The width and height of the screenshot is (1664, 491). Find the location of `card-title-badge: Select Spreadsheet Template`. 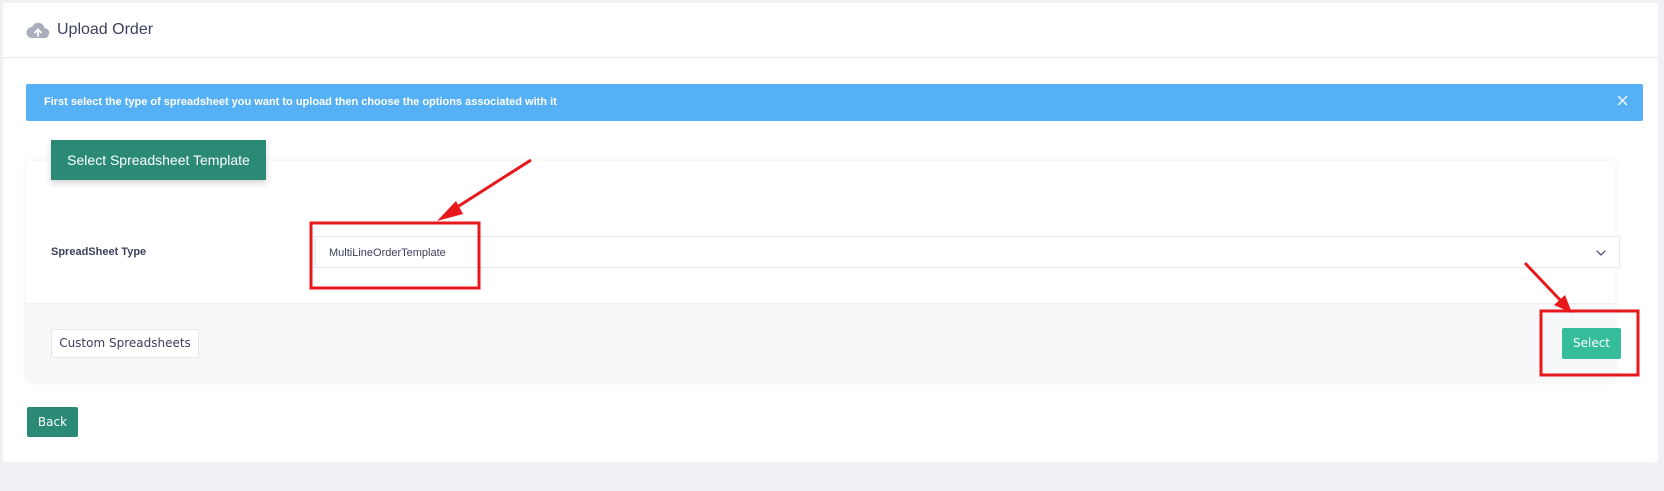

card-title-badge: Select Spreadsheet Template is located at coordinates (158, 160).